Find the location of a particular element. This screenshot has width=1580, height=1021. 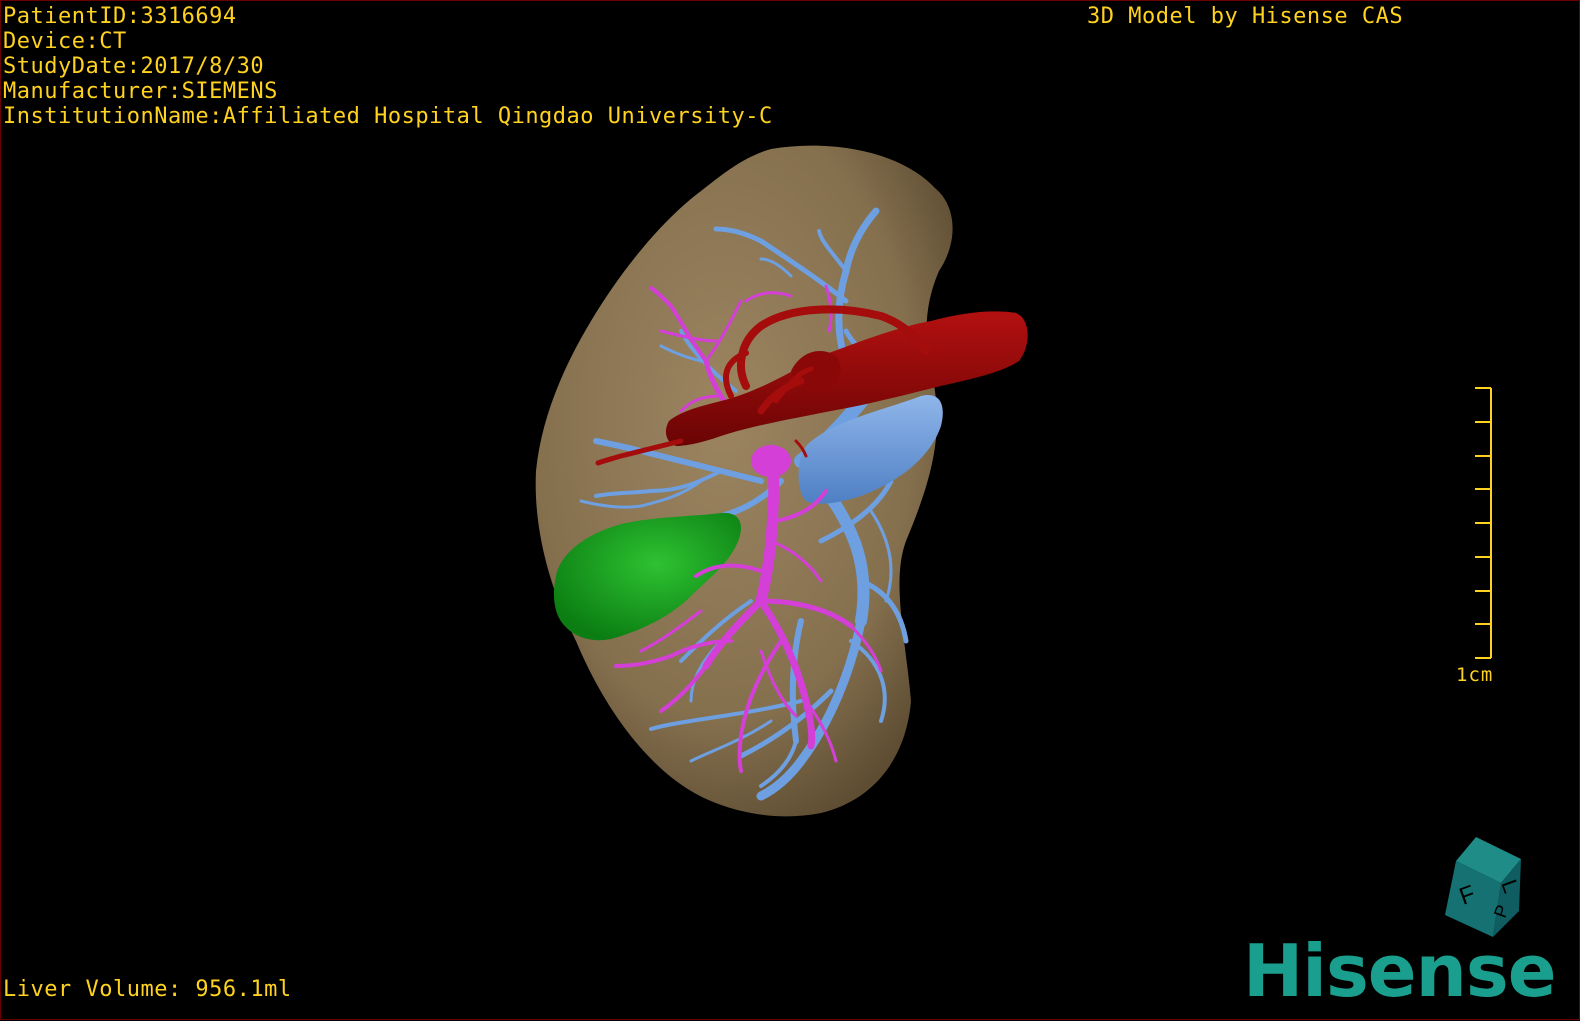

scale-bar-icon is located at coordinates (1483, 523).